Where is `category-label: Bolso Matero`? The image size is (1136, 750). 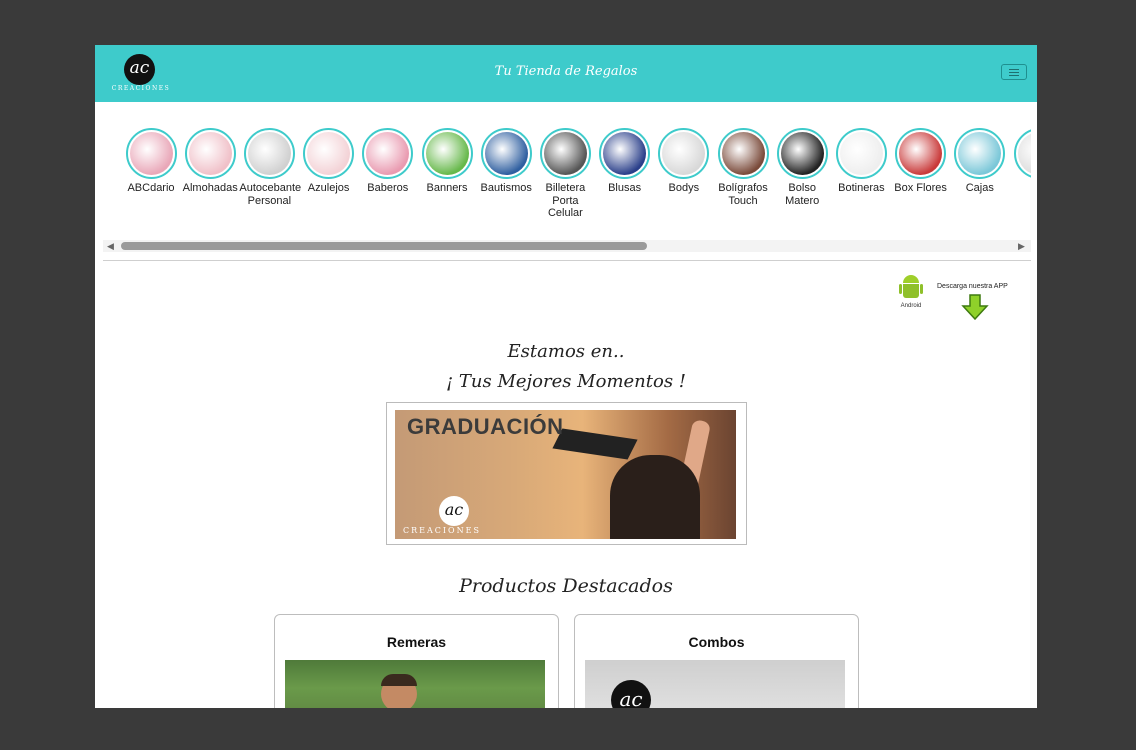
category-label: Bolso Matero is located at coordinates (802, 194).